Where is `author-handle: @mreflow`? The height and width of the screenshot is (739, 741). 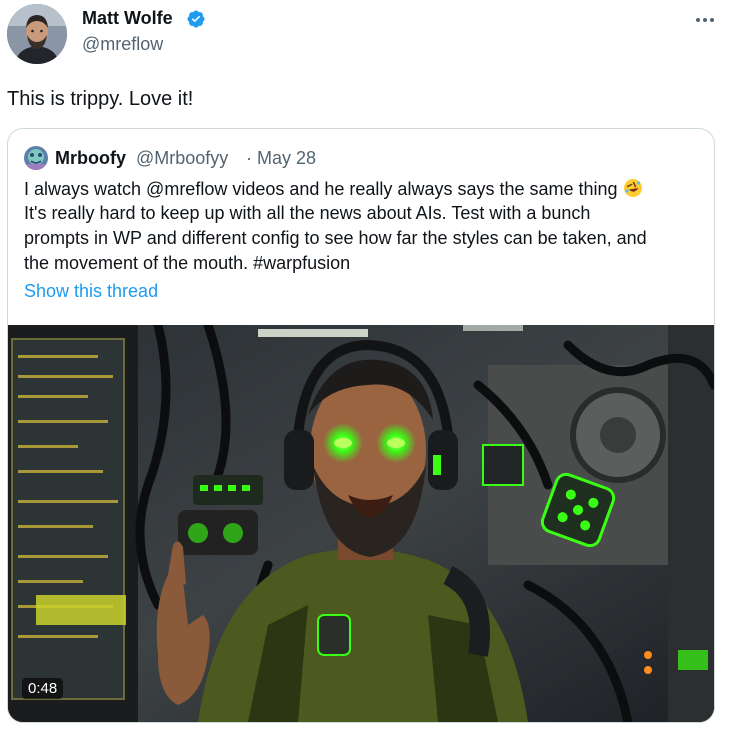 author-handle: @mreflow is located at coordinates (122, 44).